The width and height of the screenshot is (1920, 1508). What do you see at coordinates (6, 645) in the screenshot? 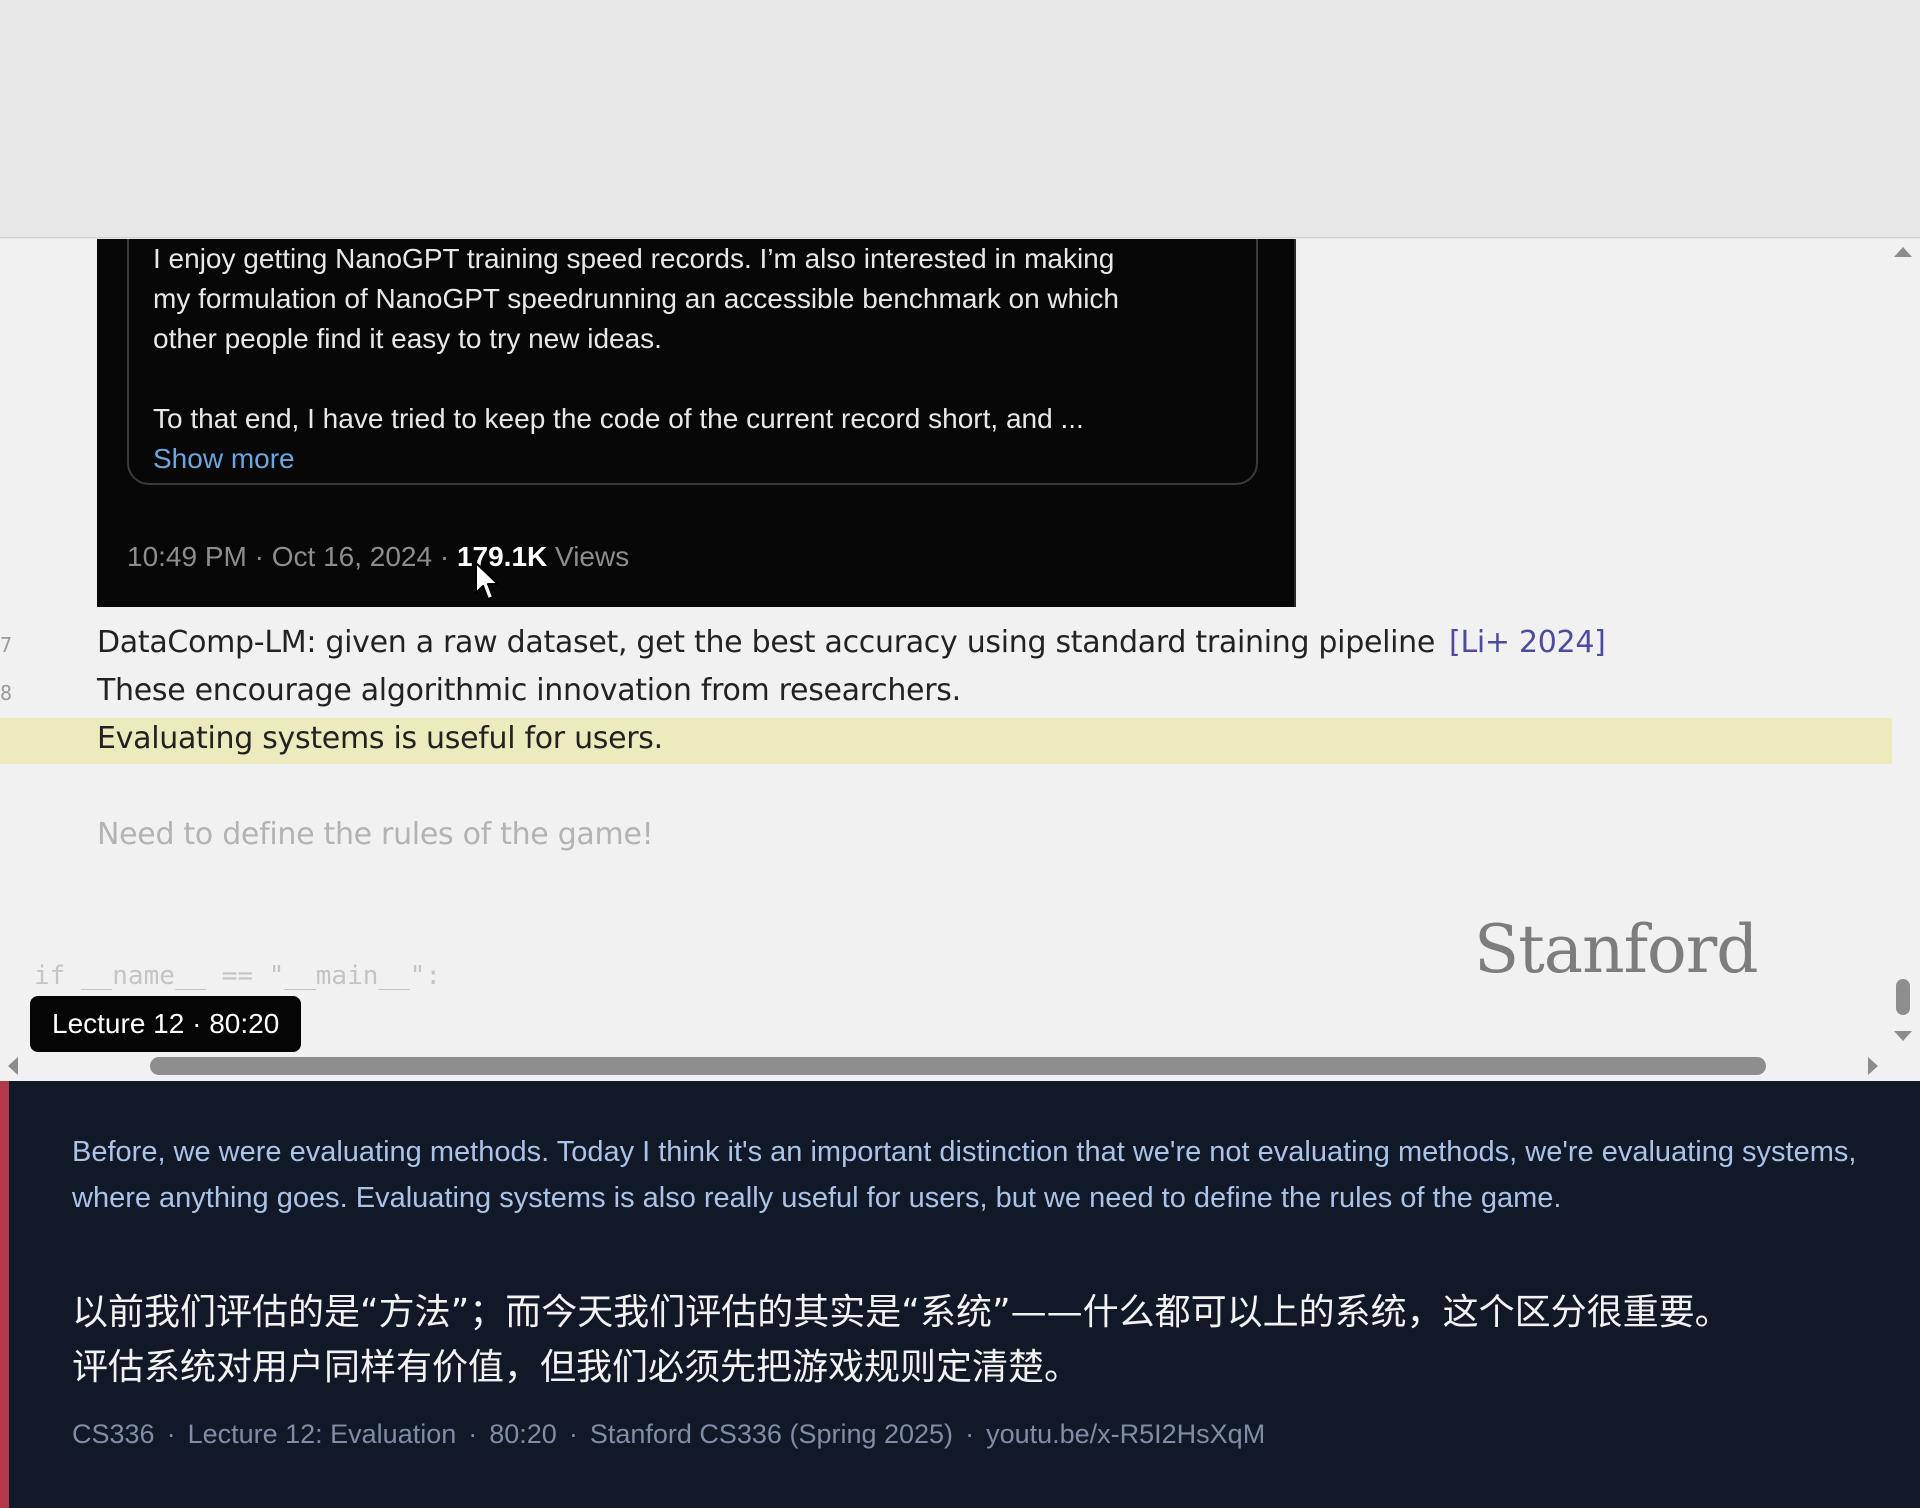
I see `line-number: 7` at bounding box center [6, 645].